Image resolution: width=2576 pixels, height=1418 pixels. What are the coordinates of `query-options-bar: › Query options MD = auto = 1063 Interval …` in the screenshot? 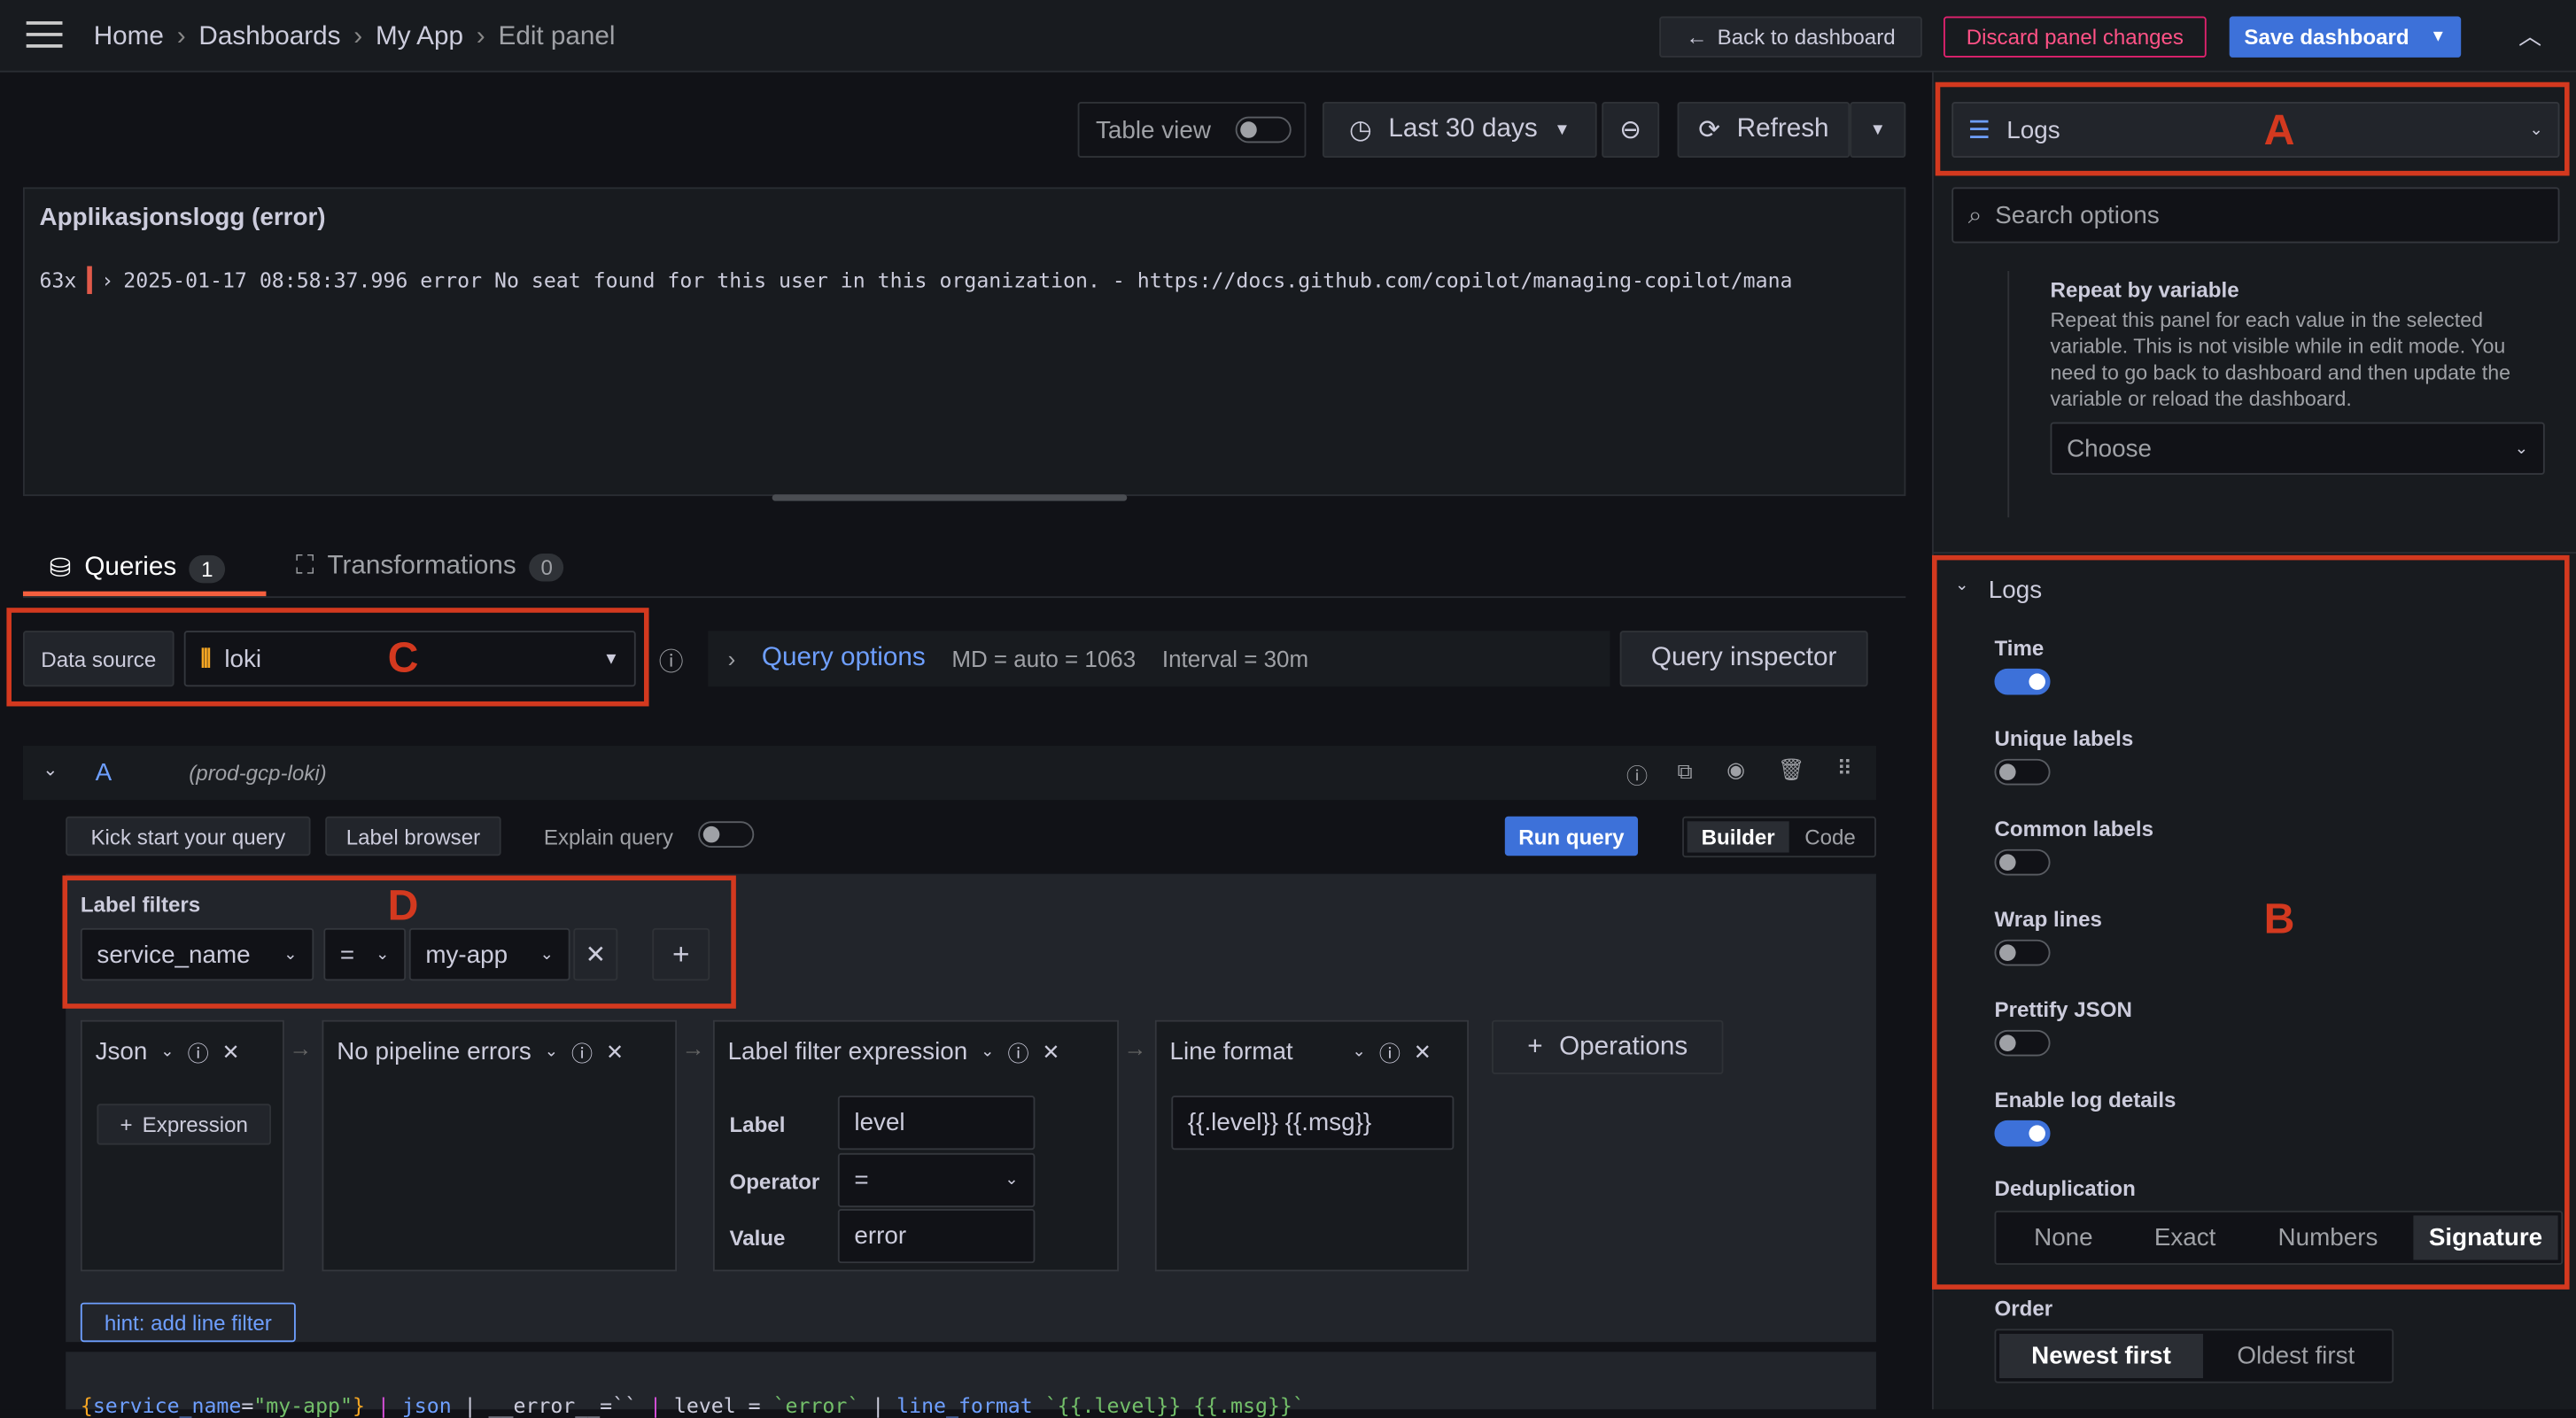 It's located at (1159, 659).